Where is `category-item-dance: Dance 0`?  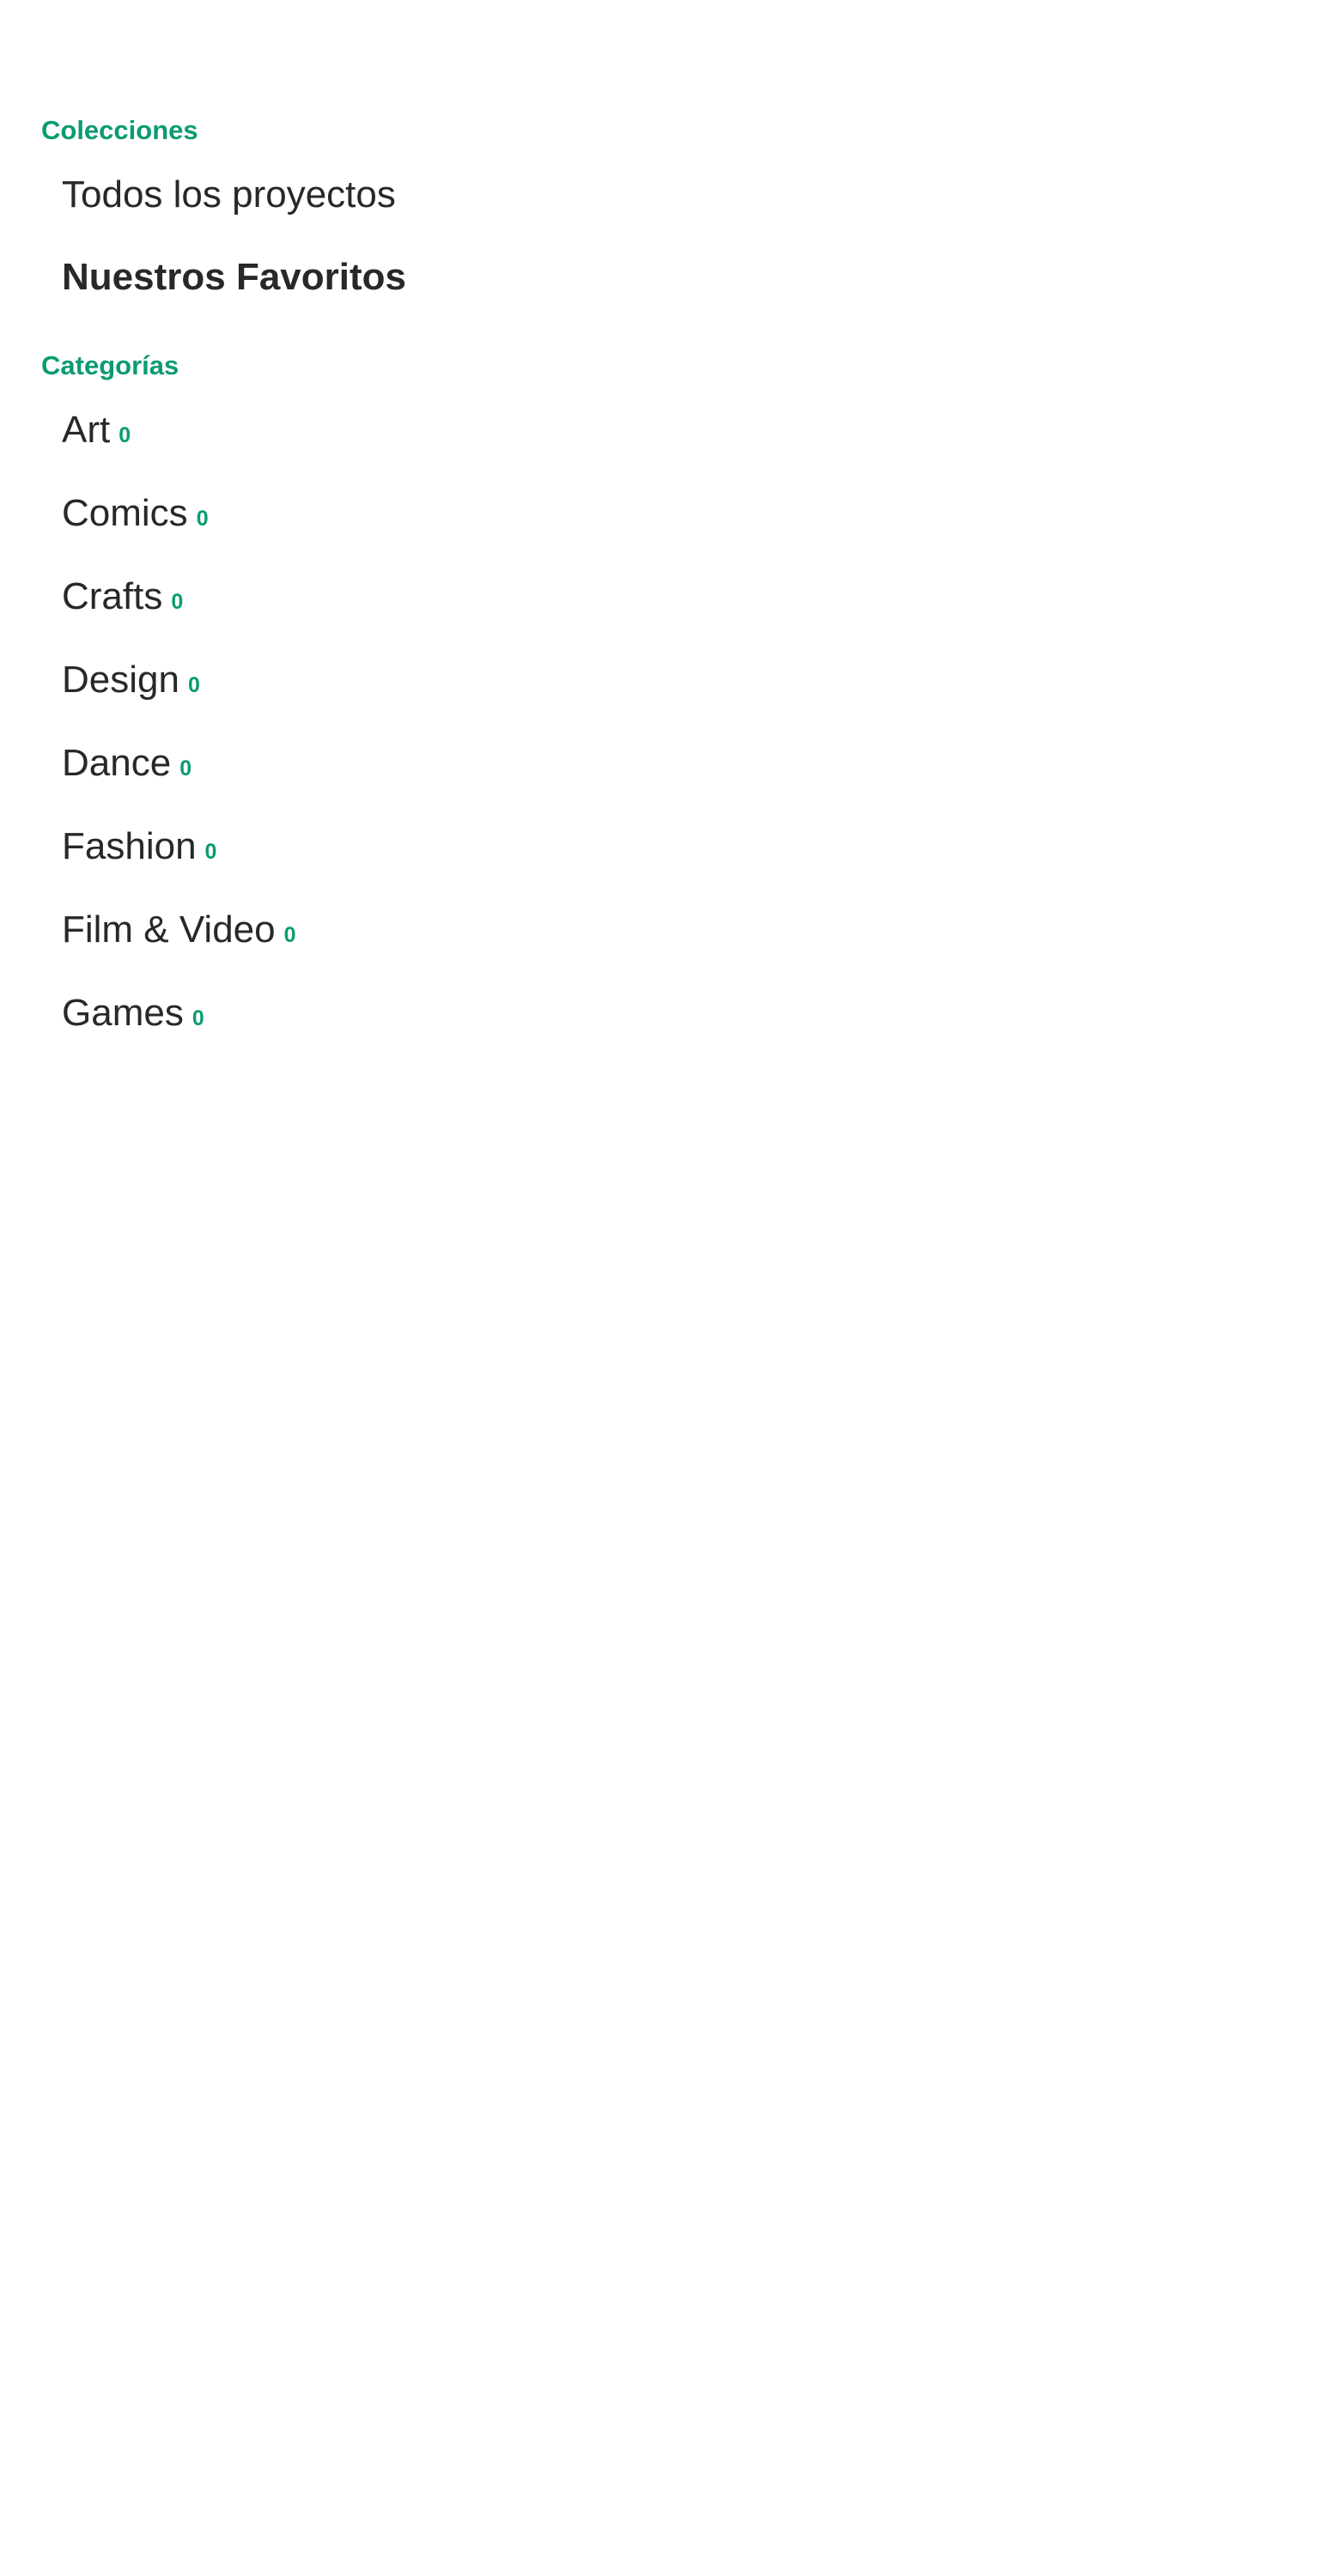 category-item-dance: Dance 0 is located at coordinates (127, 763).